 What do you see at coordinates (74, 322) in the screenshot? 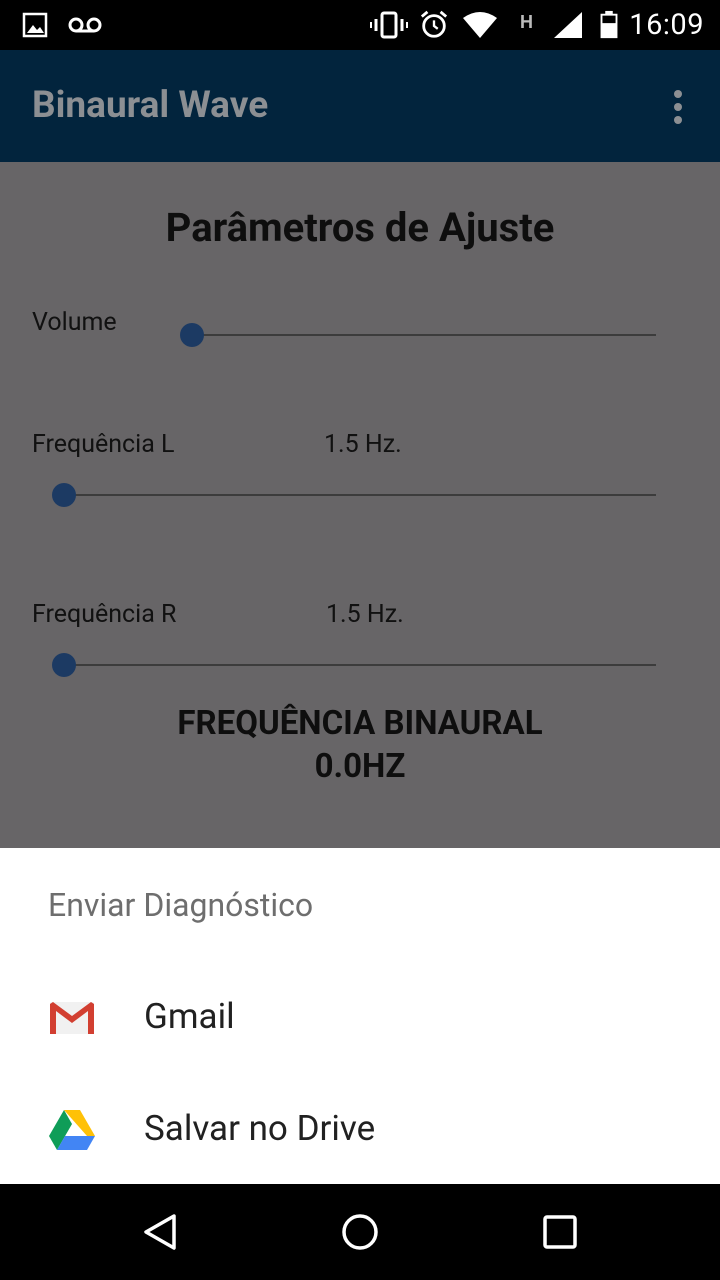
I see `volume-label: Volume` at bounding box center [74, 322].